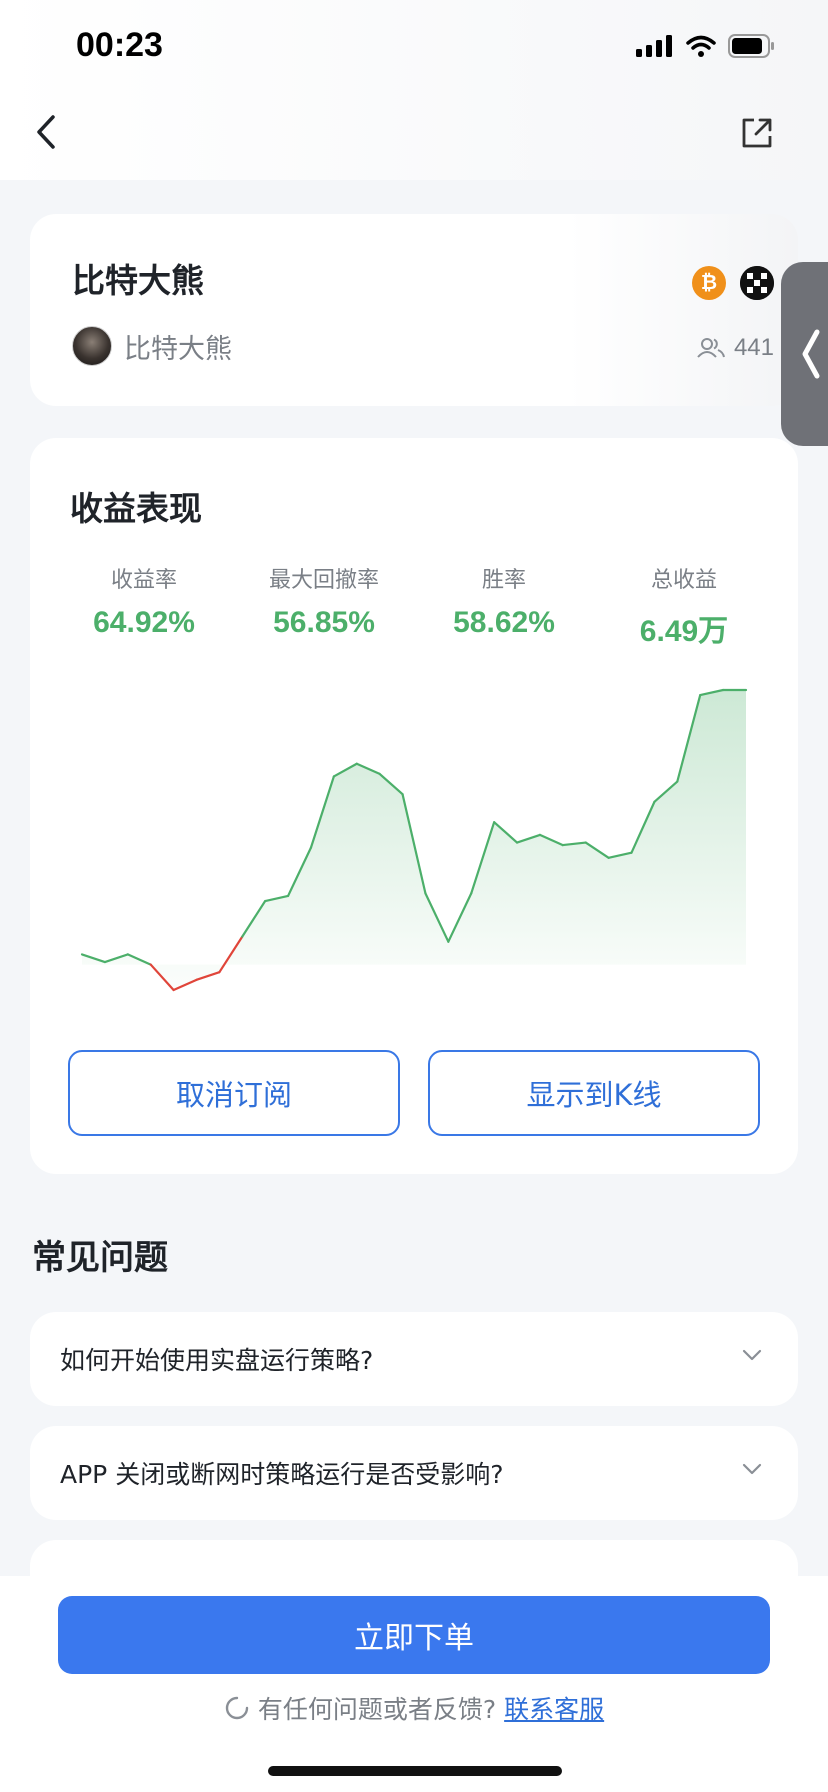 This screenshot has width=828, height=1792. What do you see at coordinates (144, 622) in the screenshot?
I see `stat-value: 64.92%` at bounding box center [144, 622].